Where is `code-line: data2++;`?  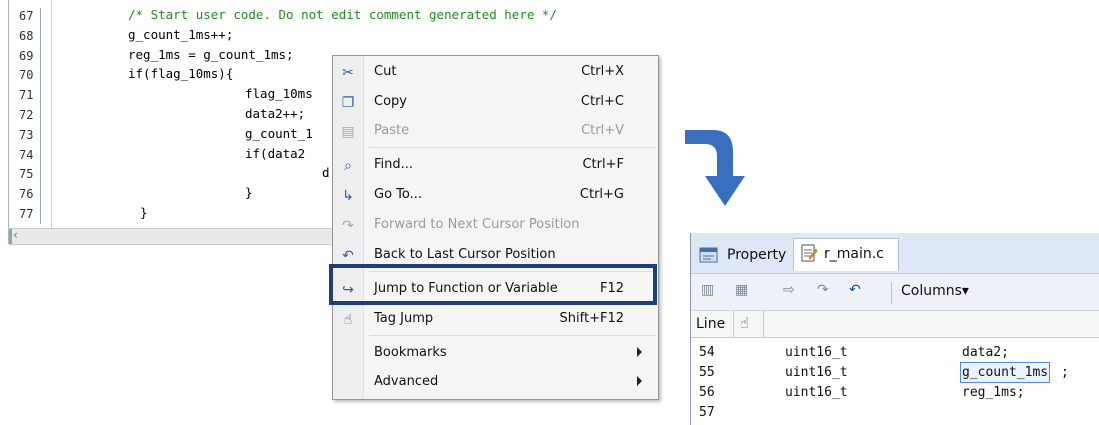
code-line: data2++; is located at coordinates (275, 113).